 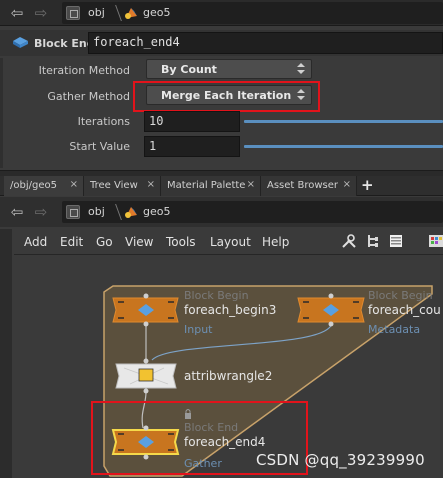 I want to click on node-type-label: Block End, so click(x=211, y=427).